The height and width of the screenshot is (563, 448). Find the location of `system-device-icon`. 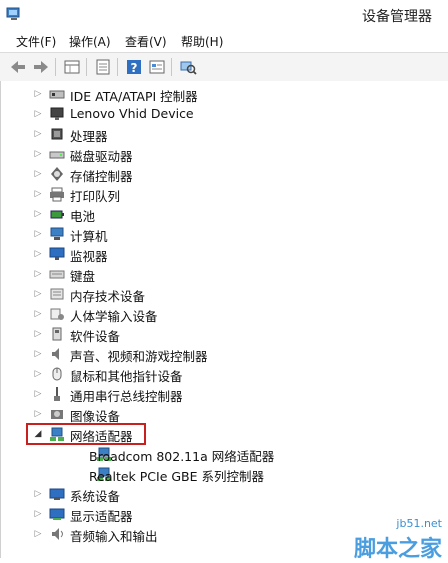

system-device-icon is located at coordinates (57, 494).